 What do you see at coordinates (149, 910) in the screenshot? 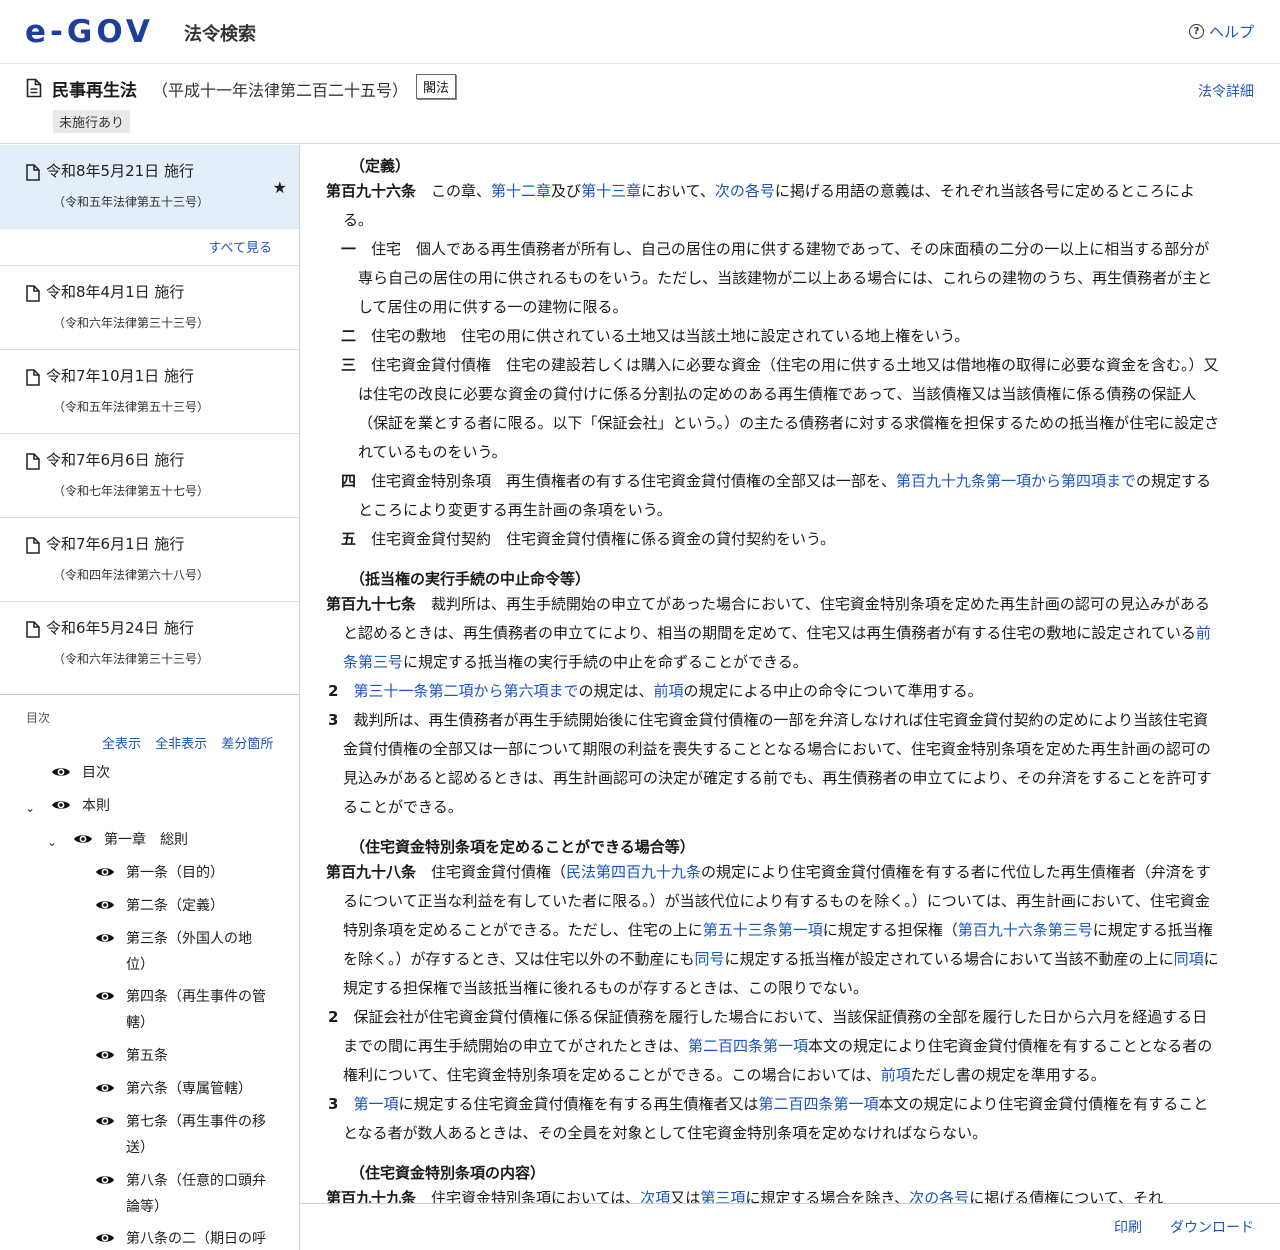
I see `toc-item: 第二条（定義）` at bounding box center [149, 910].